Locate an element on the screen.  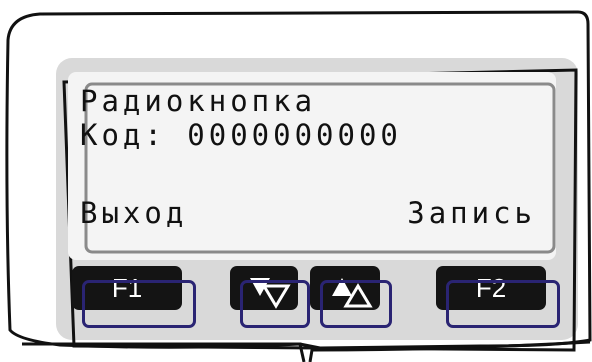
softkey-label-save: Запись is located at coordinates (471, 213).